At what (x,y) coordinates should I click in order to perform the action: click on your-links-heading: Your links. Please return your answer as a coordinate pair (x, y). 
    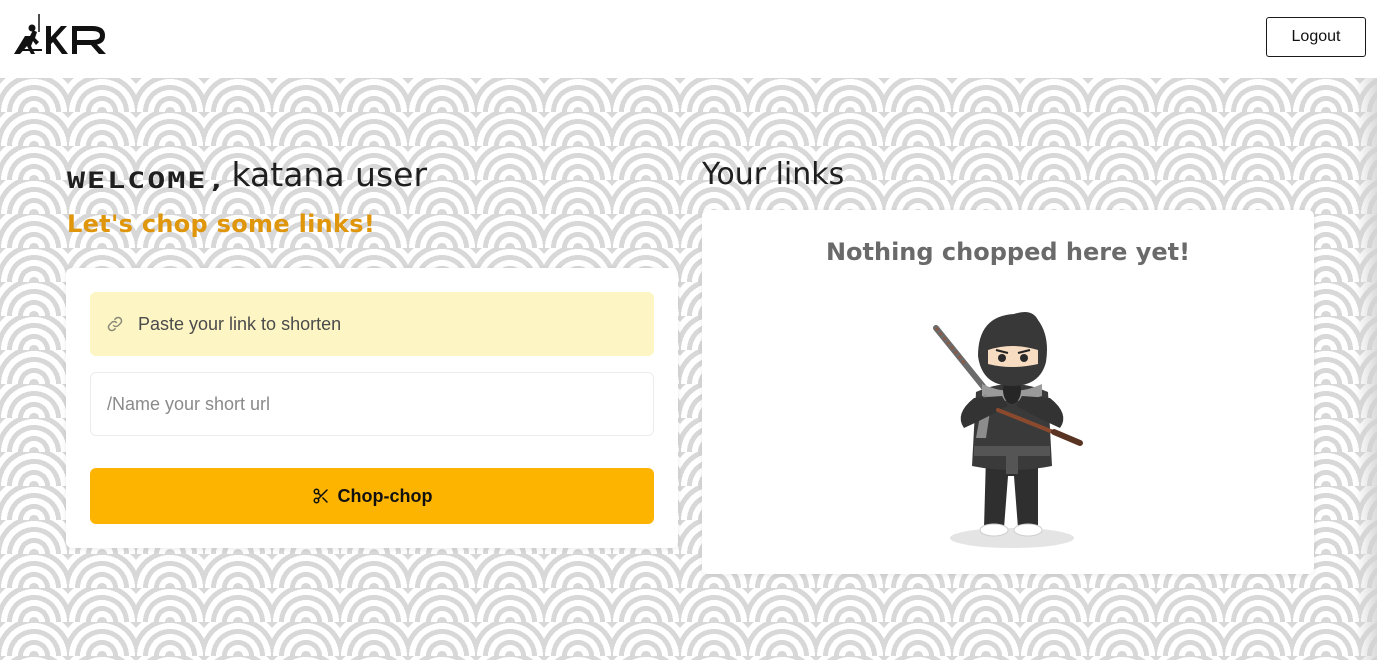
    Looking at the image, I should click on (773, 174).